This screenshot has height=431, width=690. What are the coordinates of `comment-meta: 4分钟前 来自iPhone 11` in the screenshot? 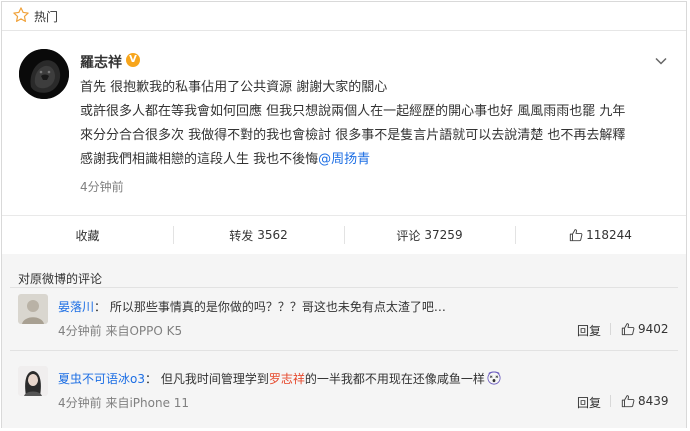 It's located at (123, 402).